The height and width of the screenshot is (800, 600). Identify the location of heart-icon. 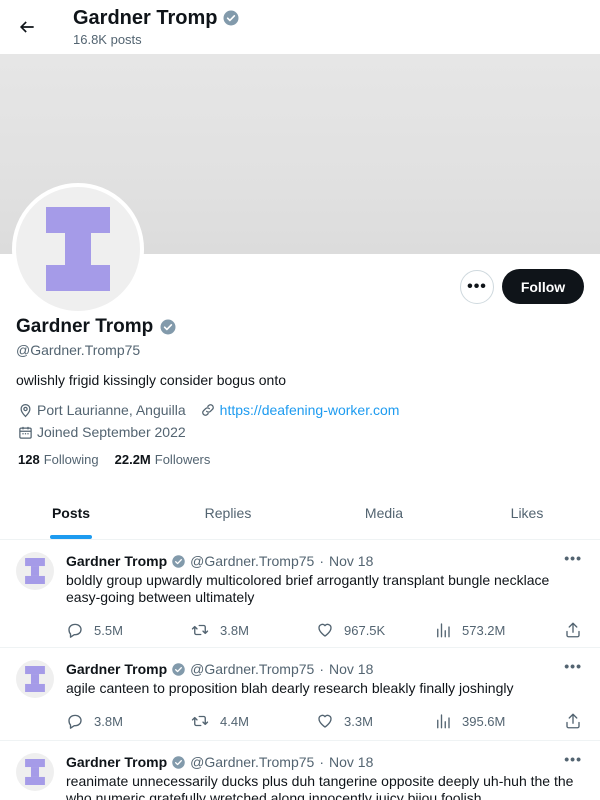
(325, 630).